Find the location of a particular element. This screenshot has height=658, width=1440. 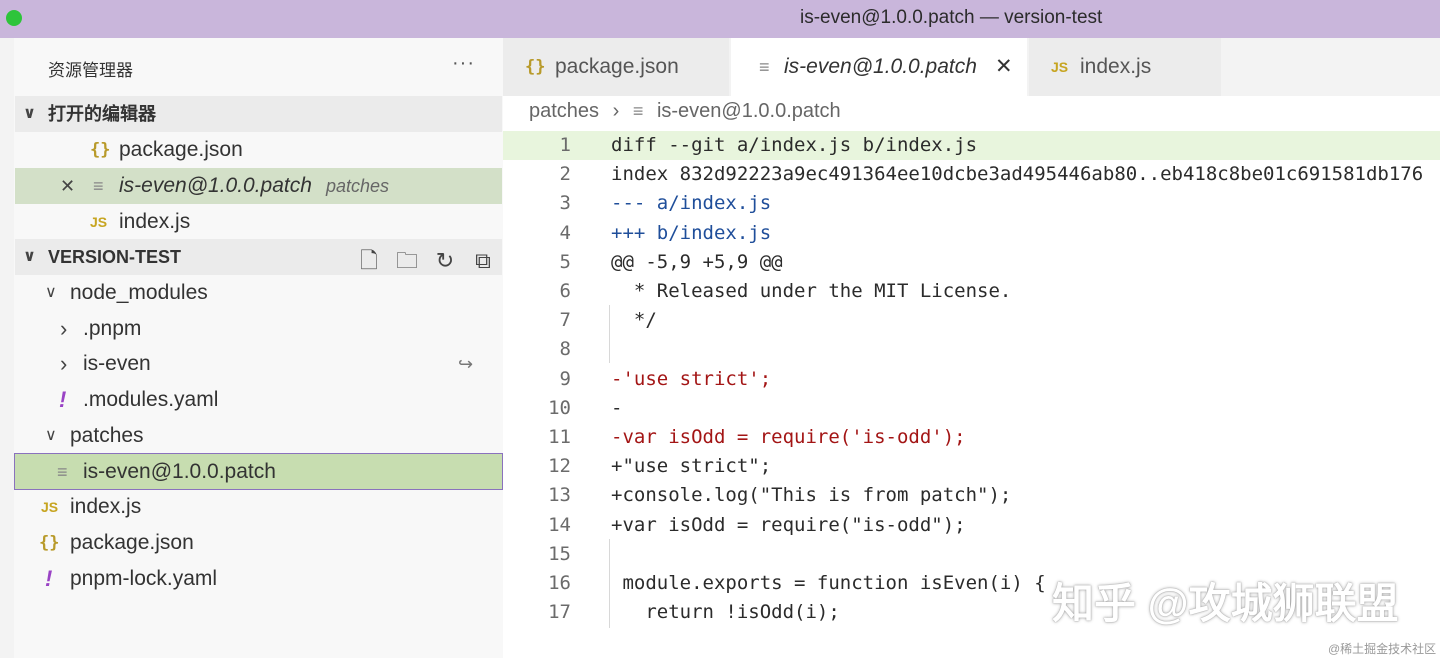

code-line: 11 -var isOdd = require('is-odd'); is located at coordinates (971, 437).